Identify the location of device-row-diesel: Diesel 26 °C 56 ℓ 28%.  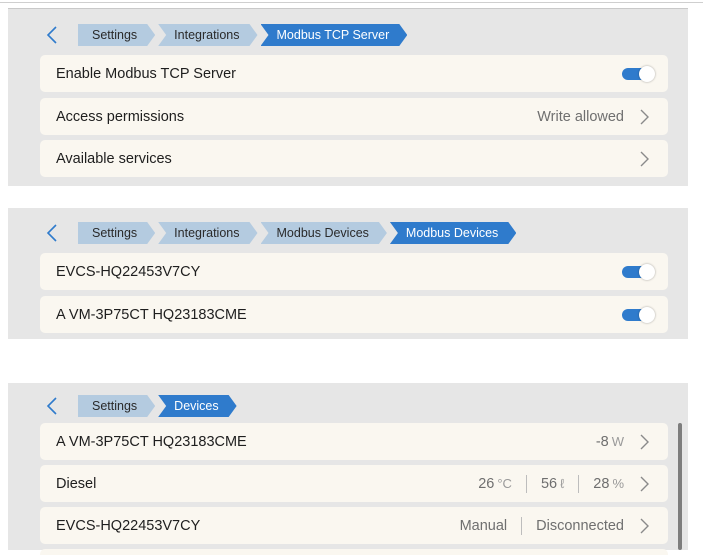
(354, 483).